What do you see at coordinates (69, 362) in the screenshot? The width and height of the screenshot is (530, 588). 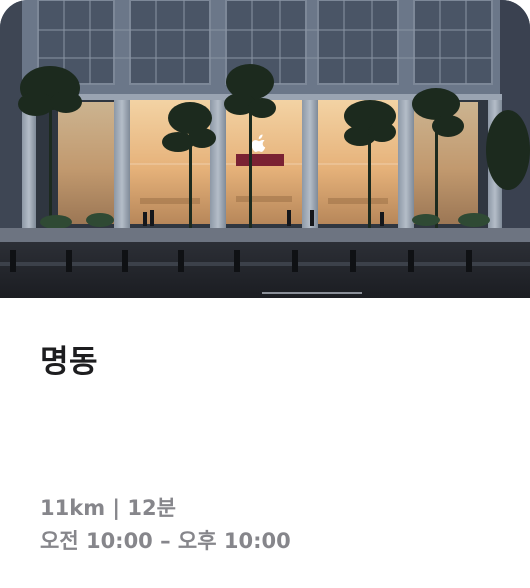 I see `store-name: 명동` at bounding box center [69, 362].